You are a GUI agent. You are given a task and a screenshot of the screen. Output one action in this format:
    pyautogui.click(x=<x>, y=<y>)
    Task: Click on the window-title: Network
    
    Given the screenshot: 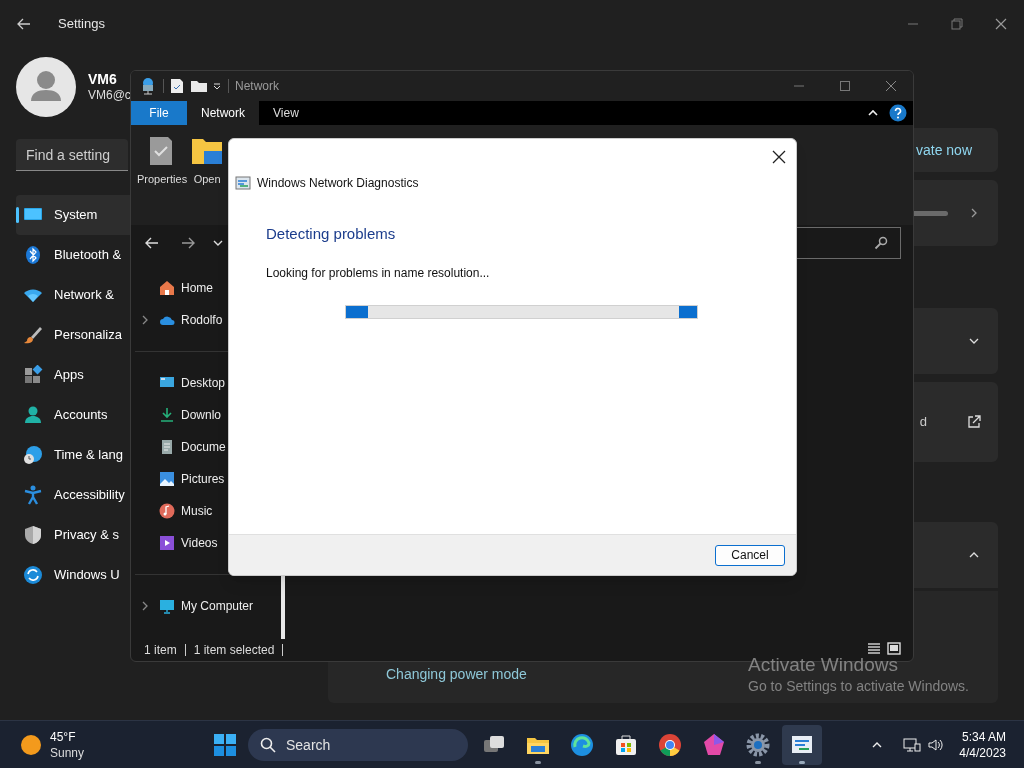 What is the action you would take?
    pyautogui.click(x=257, y=86)
    